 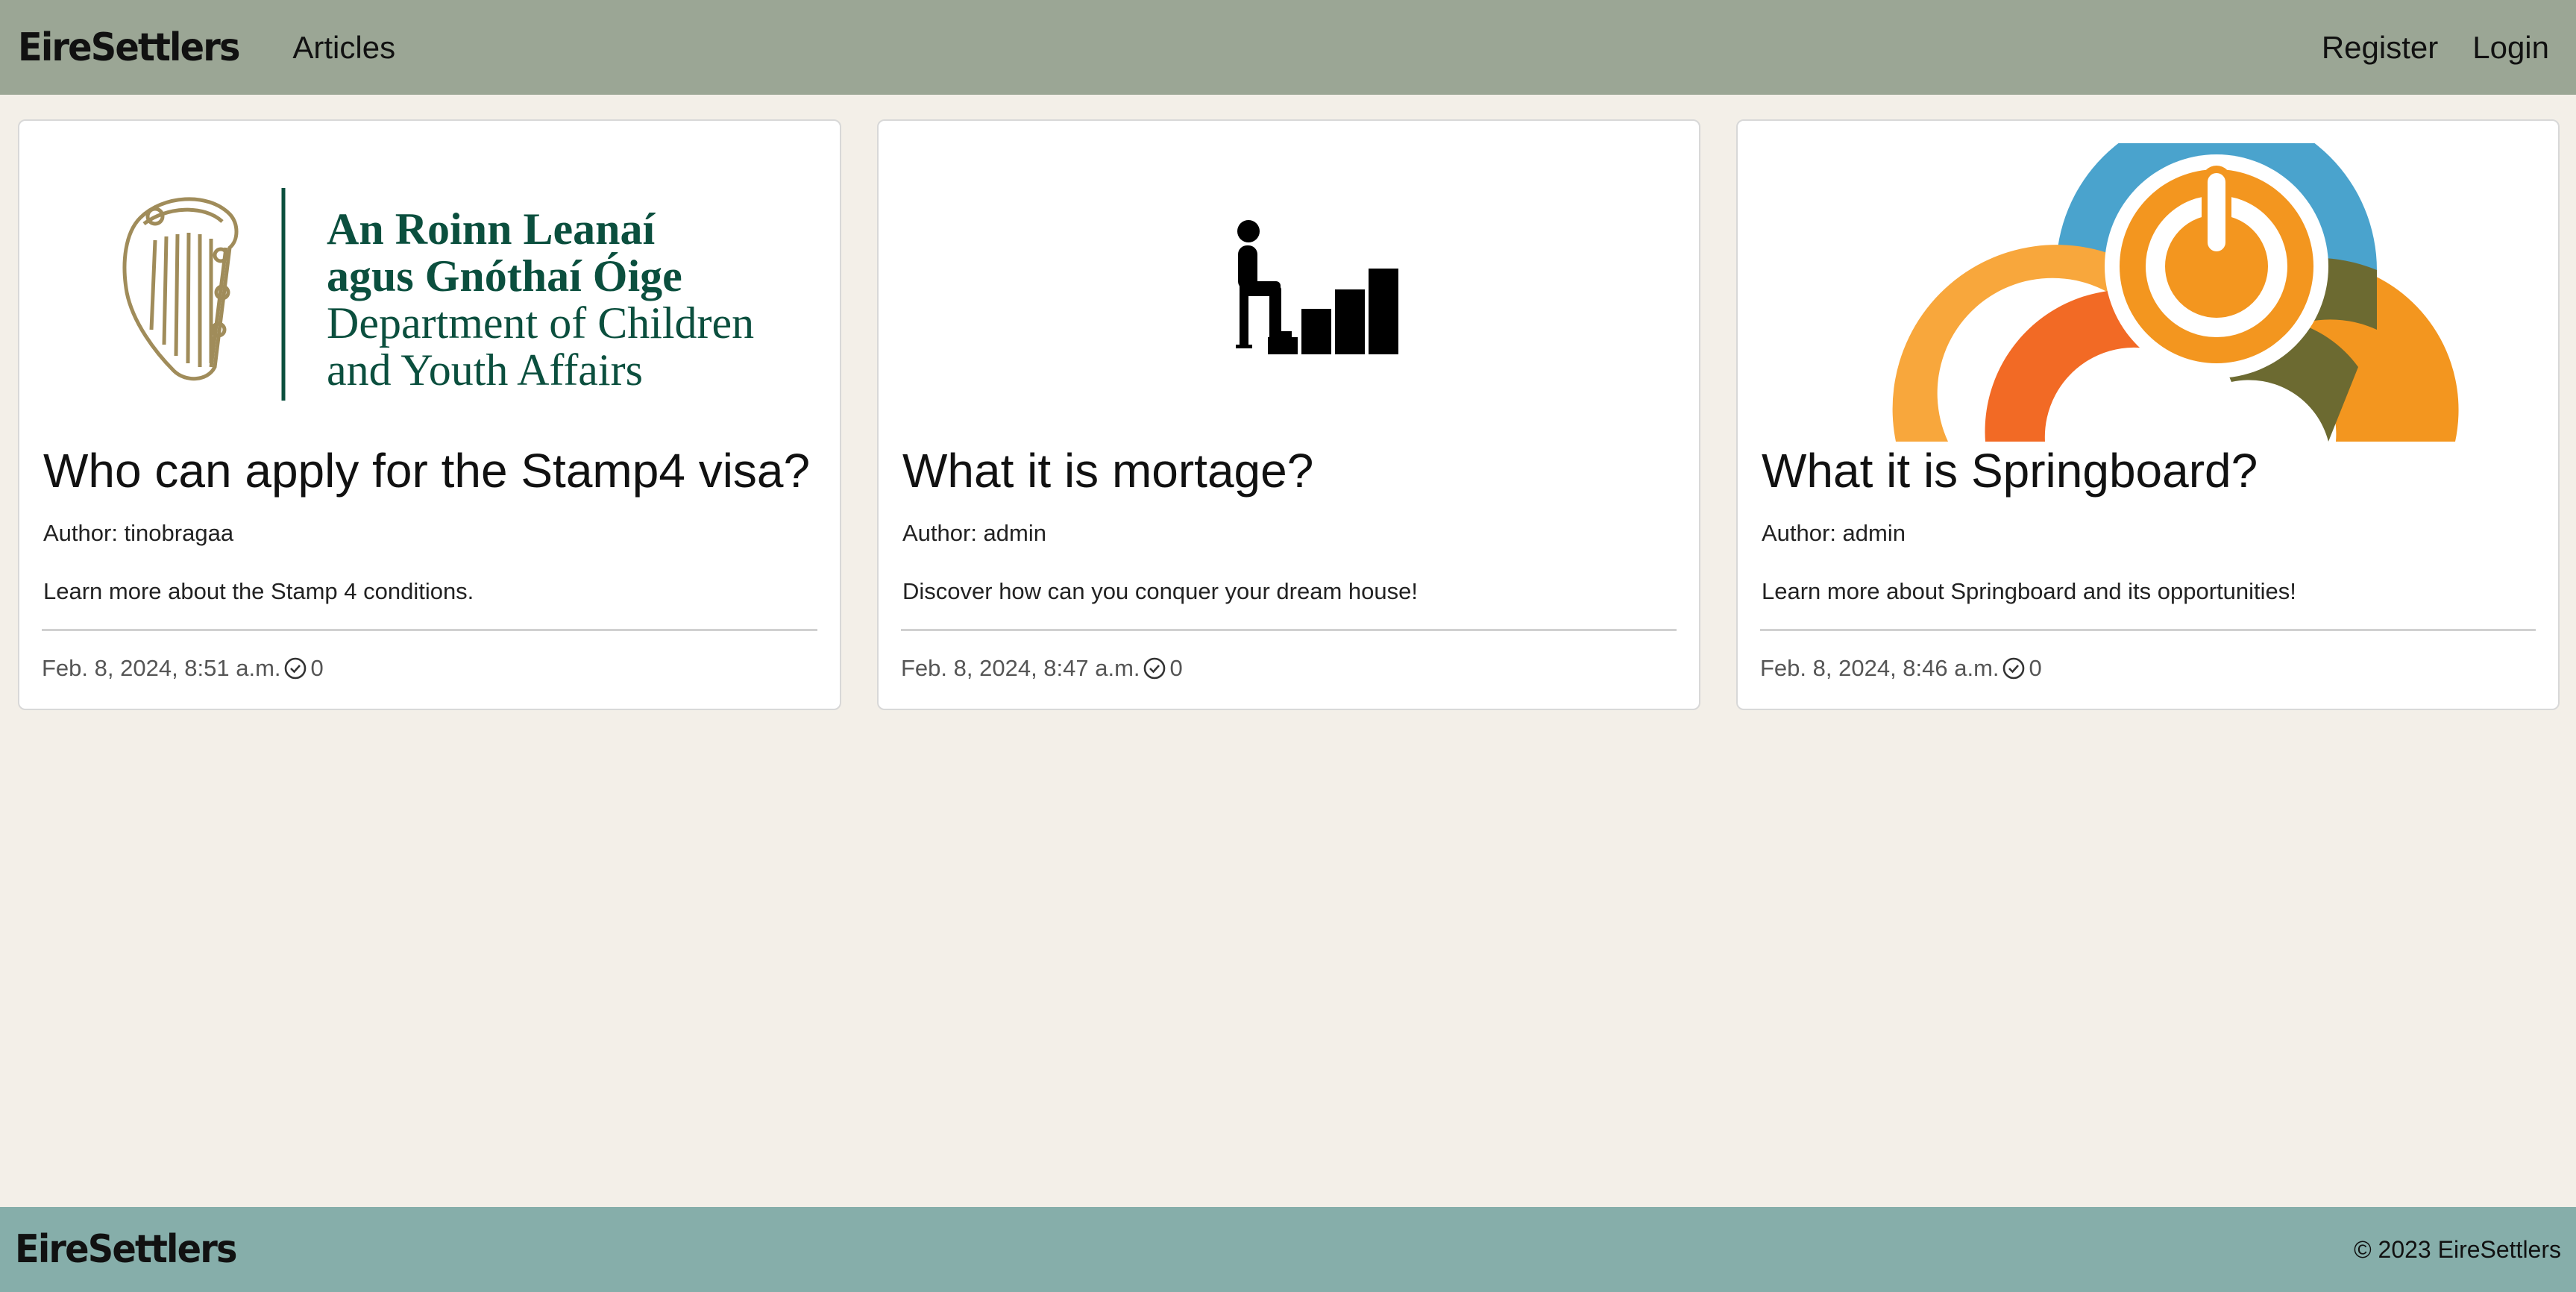 What do you see at coordinates (181, 289) in the screenshot?
I see `harp-icon` at bounding box center [181, 289].